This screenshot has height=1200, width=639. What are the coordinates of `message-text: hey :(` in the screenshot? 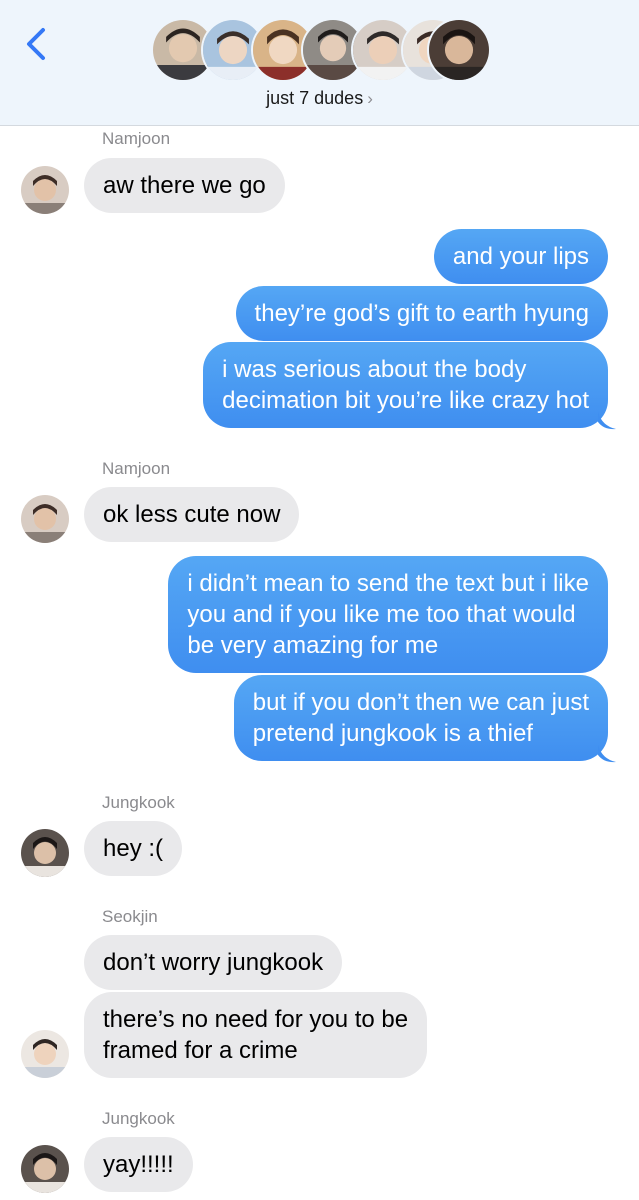 It's located at (133, 848).